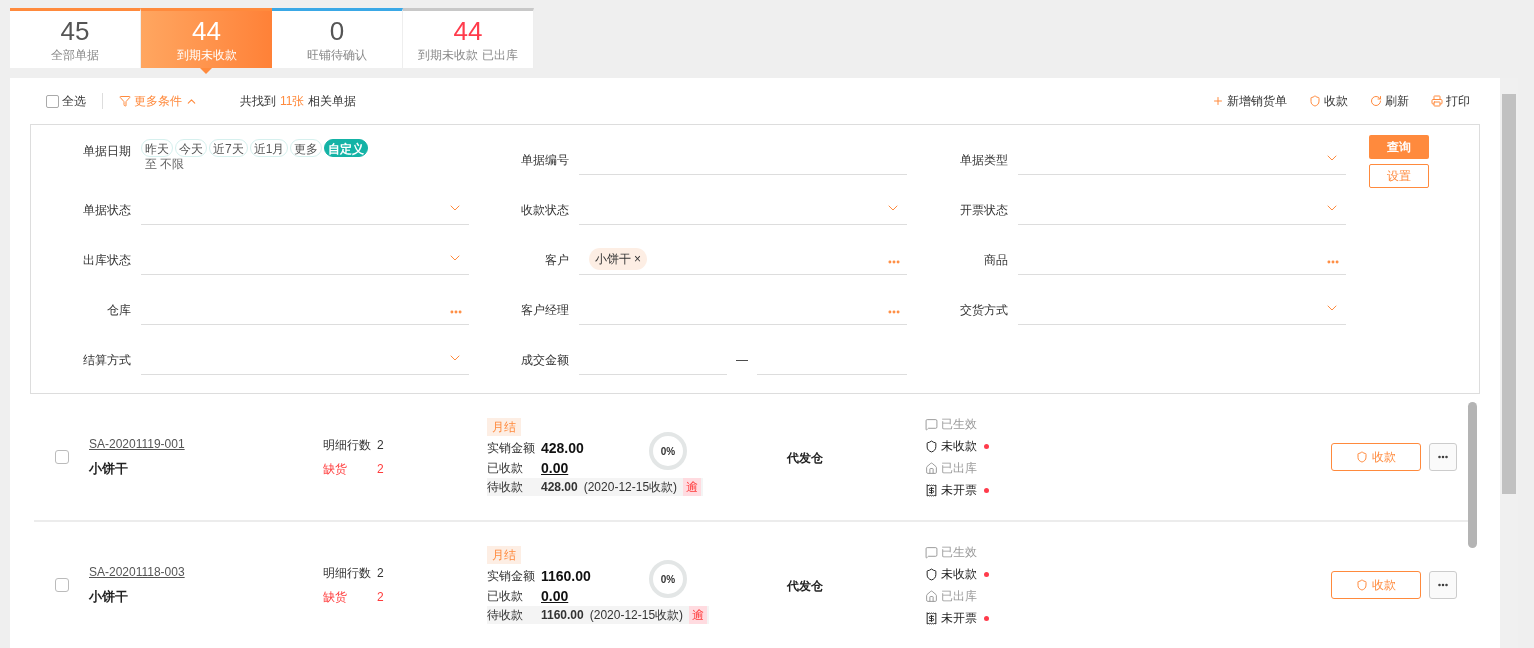  Describe the element at coordinates (984, 210) in the screenshot. I see `filter-label: 开票状态` at that location.